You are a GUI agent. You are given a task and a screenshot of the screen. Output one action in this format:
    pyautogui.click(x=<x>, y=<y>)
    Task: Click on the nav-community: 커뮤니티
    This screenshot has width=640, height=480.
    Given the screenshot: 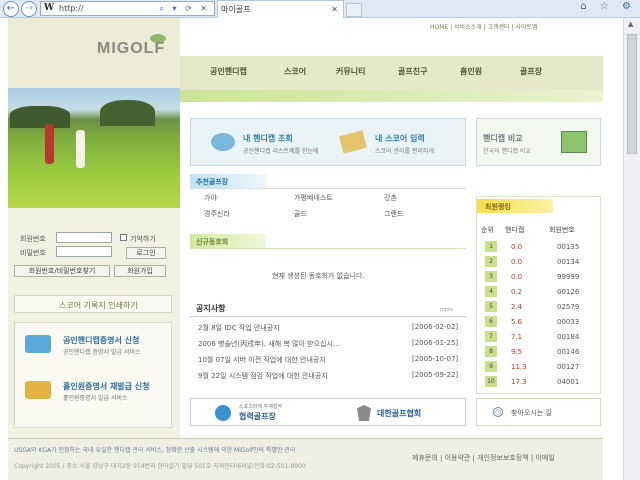 What is the action you would take?
    pyautogui.click(x=350, y=71)
    